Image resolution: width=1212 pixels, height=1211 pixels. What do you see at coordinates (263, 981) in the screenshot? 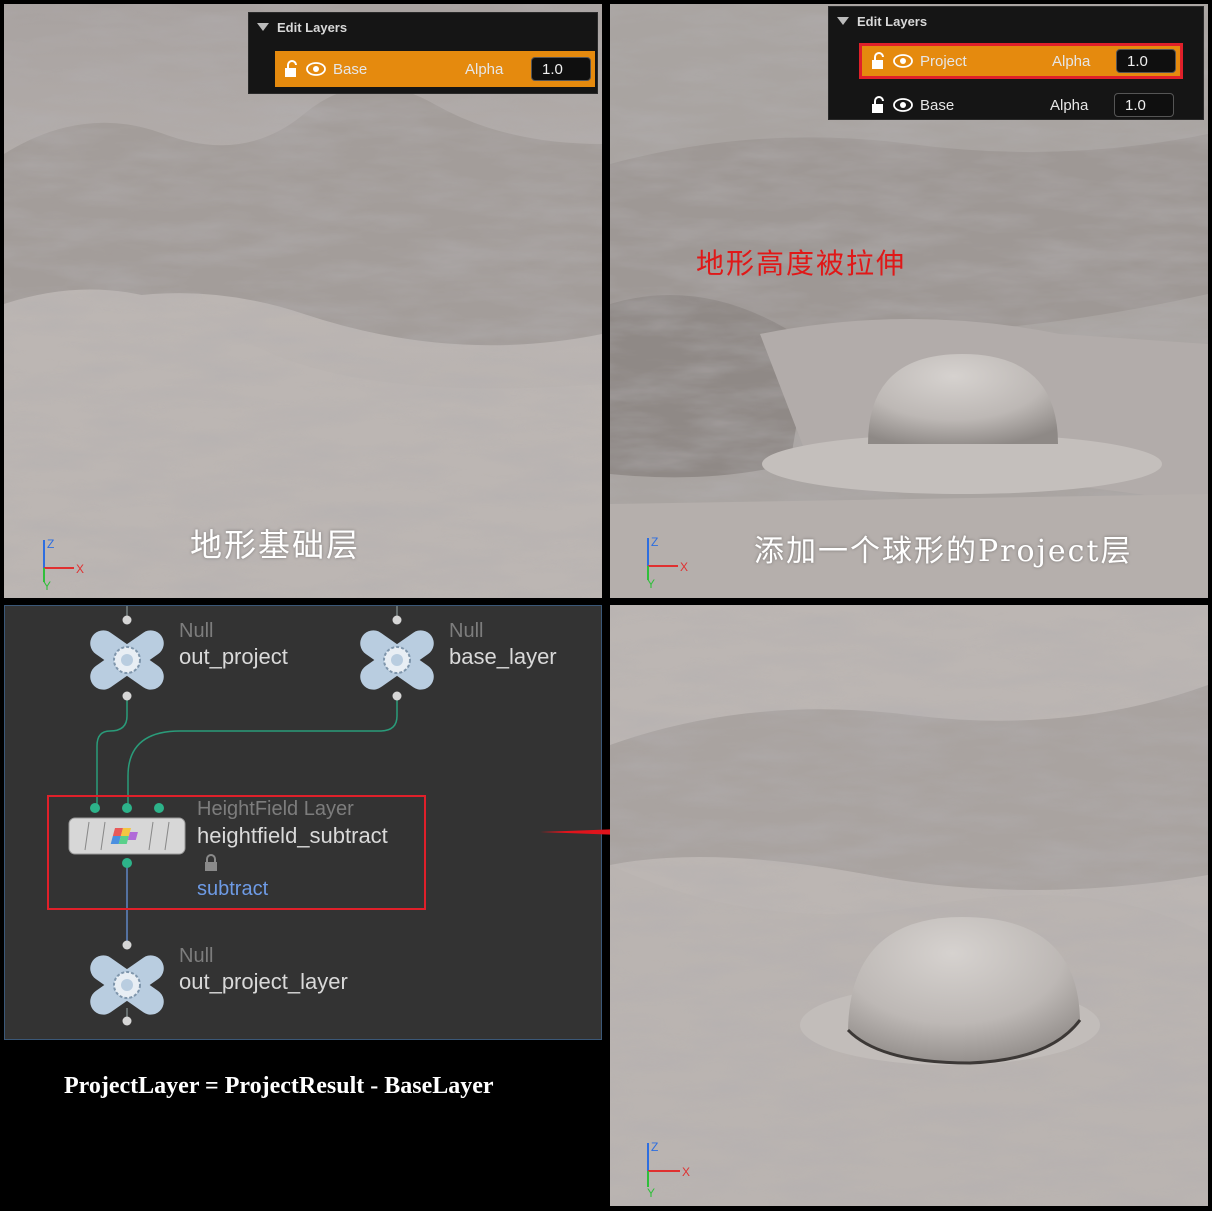
I see `node-name-label: out_project_layer` at bounding box center [263, 981].